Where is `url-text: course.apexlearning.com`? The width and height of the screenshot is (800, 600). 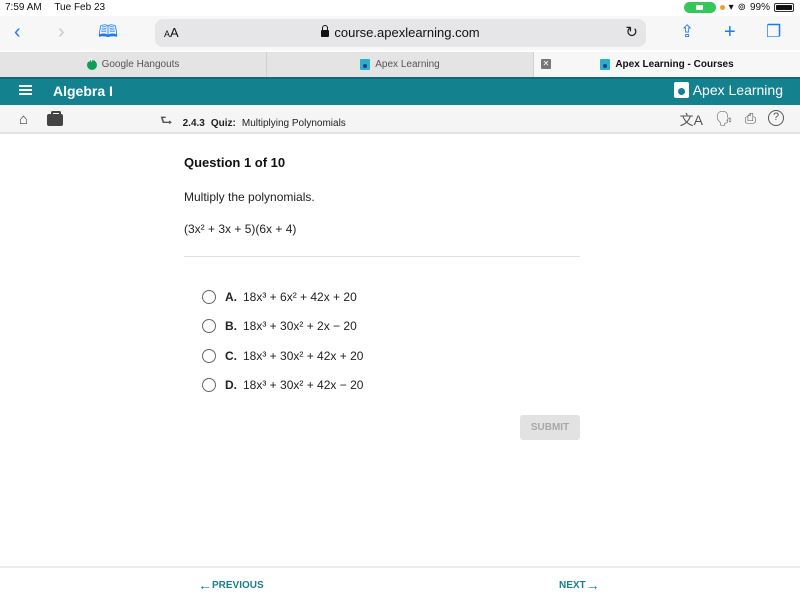
url-text: course.apexlearning.com is located at coordinates (406, 32).